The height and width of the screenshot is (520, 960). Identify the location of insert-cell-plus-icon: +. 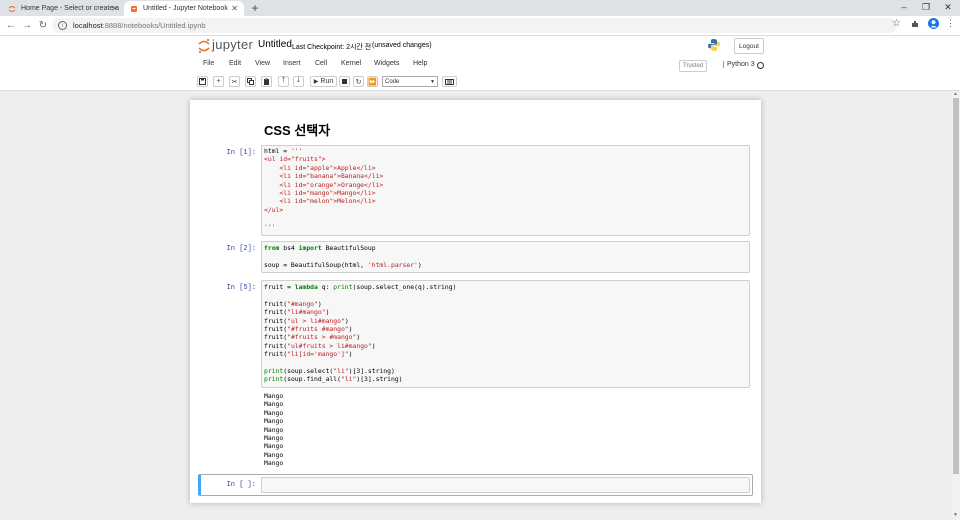
(218, 81).